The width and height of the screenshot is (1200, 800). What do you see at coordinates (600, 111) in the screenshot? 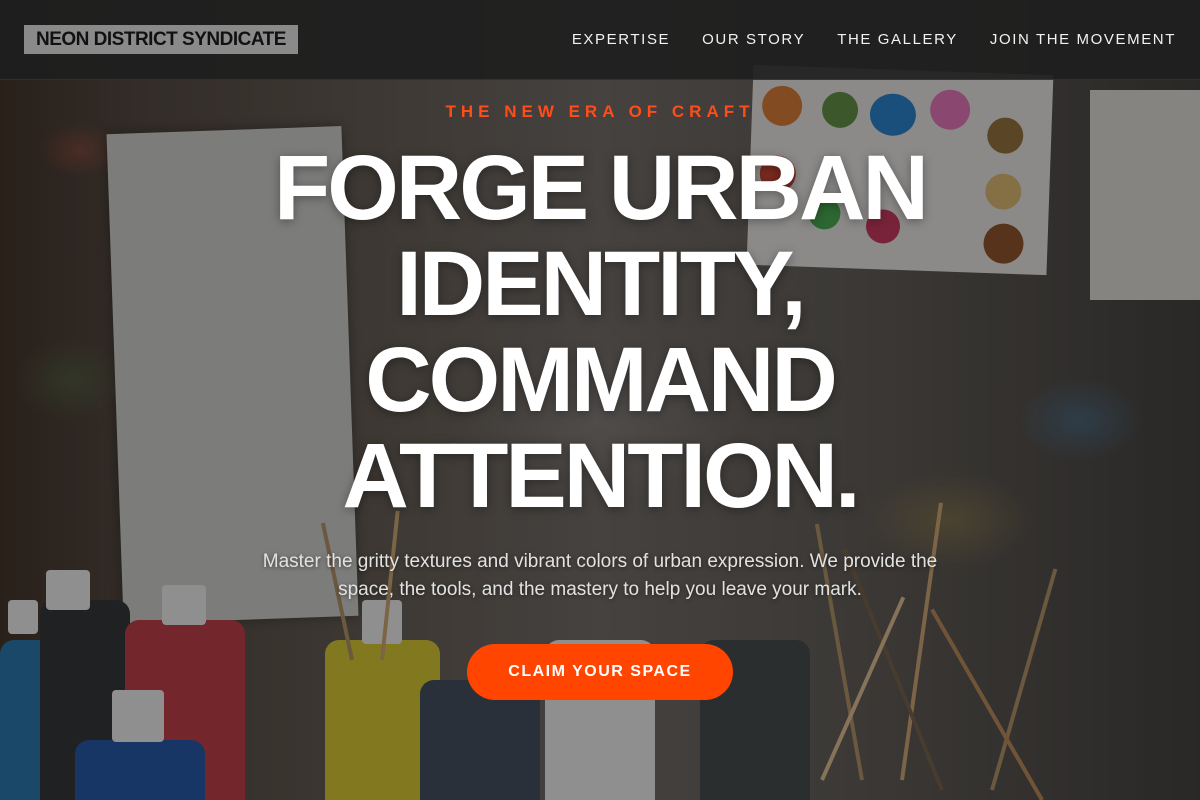
I see `hero-eyebrow: THE NEW ERA OF CRAFT` at bounding box center [600, 111].